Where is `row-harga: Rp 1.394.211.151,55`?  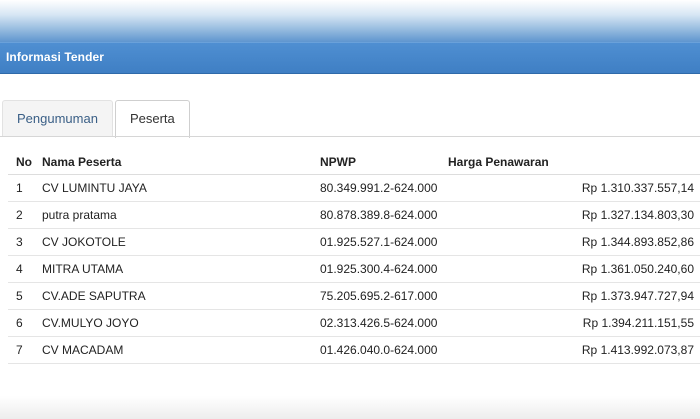
row-harga: Rp 1.394.211.151,55 is located at coordinates (570, 323).